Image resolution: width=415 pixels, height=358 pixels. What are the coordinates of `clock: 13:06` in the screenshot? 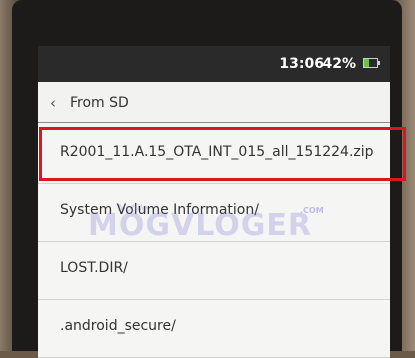 It's located at (301, 64).